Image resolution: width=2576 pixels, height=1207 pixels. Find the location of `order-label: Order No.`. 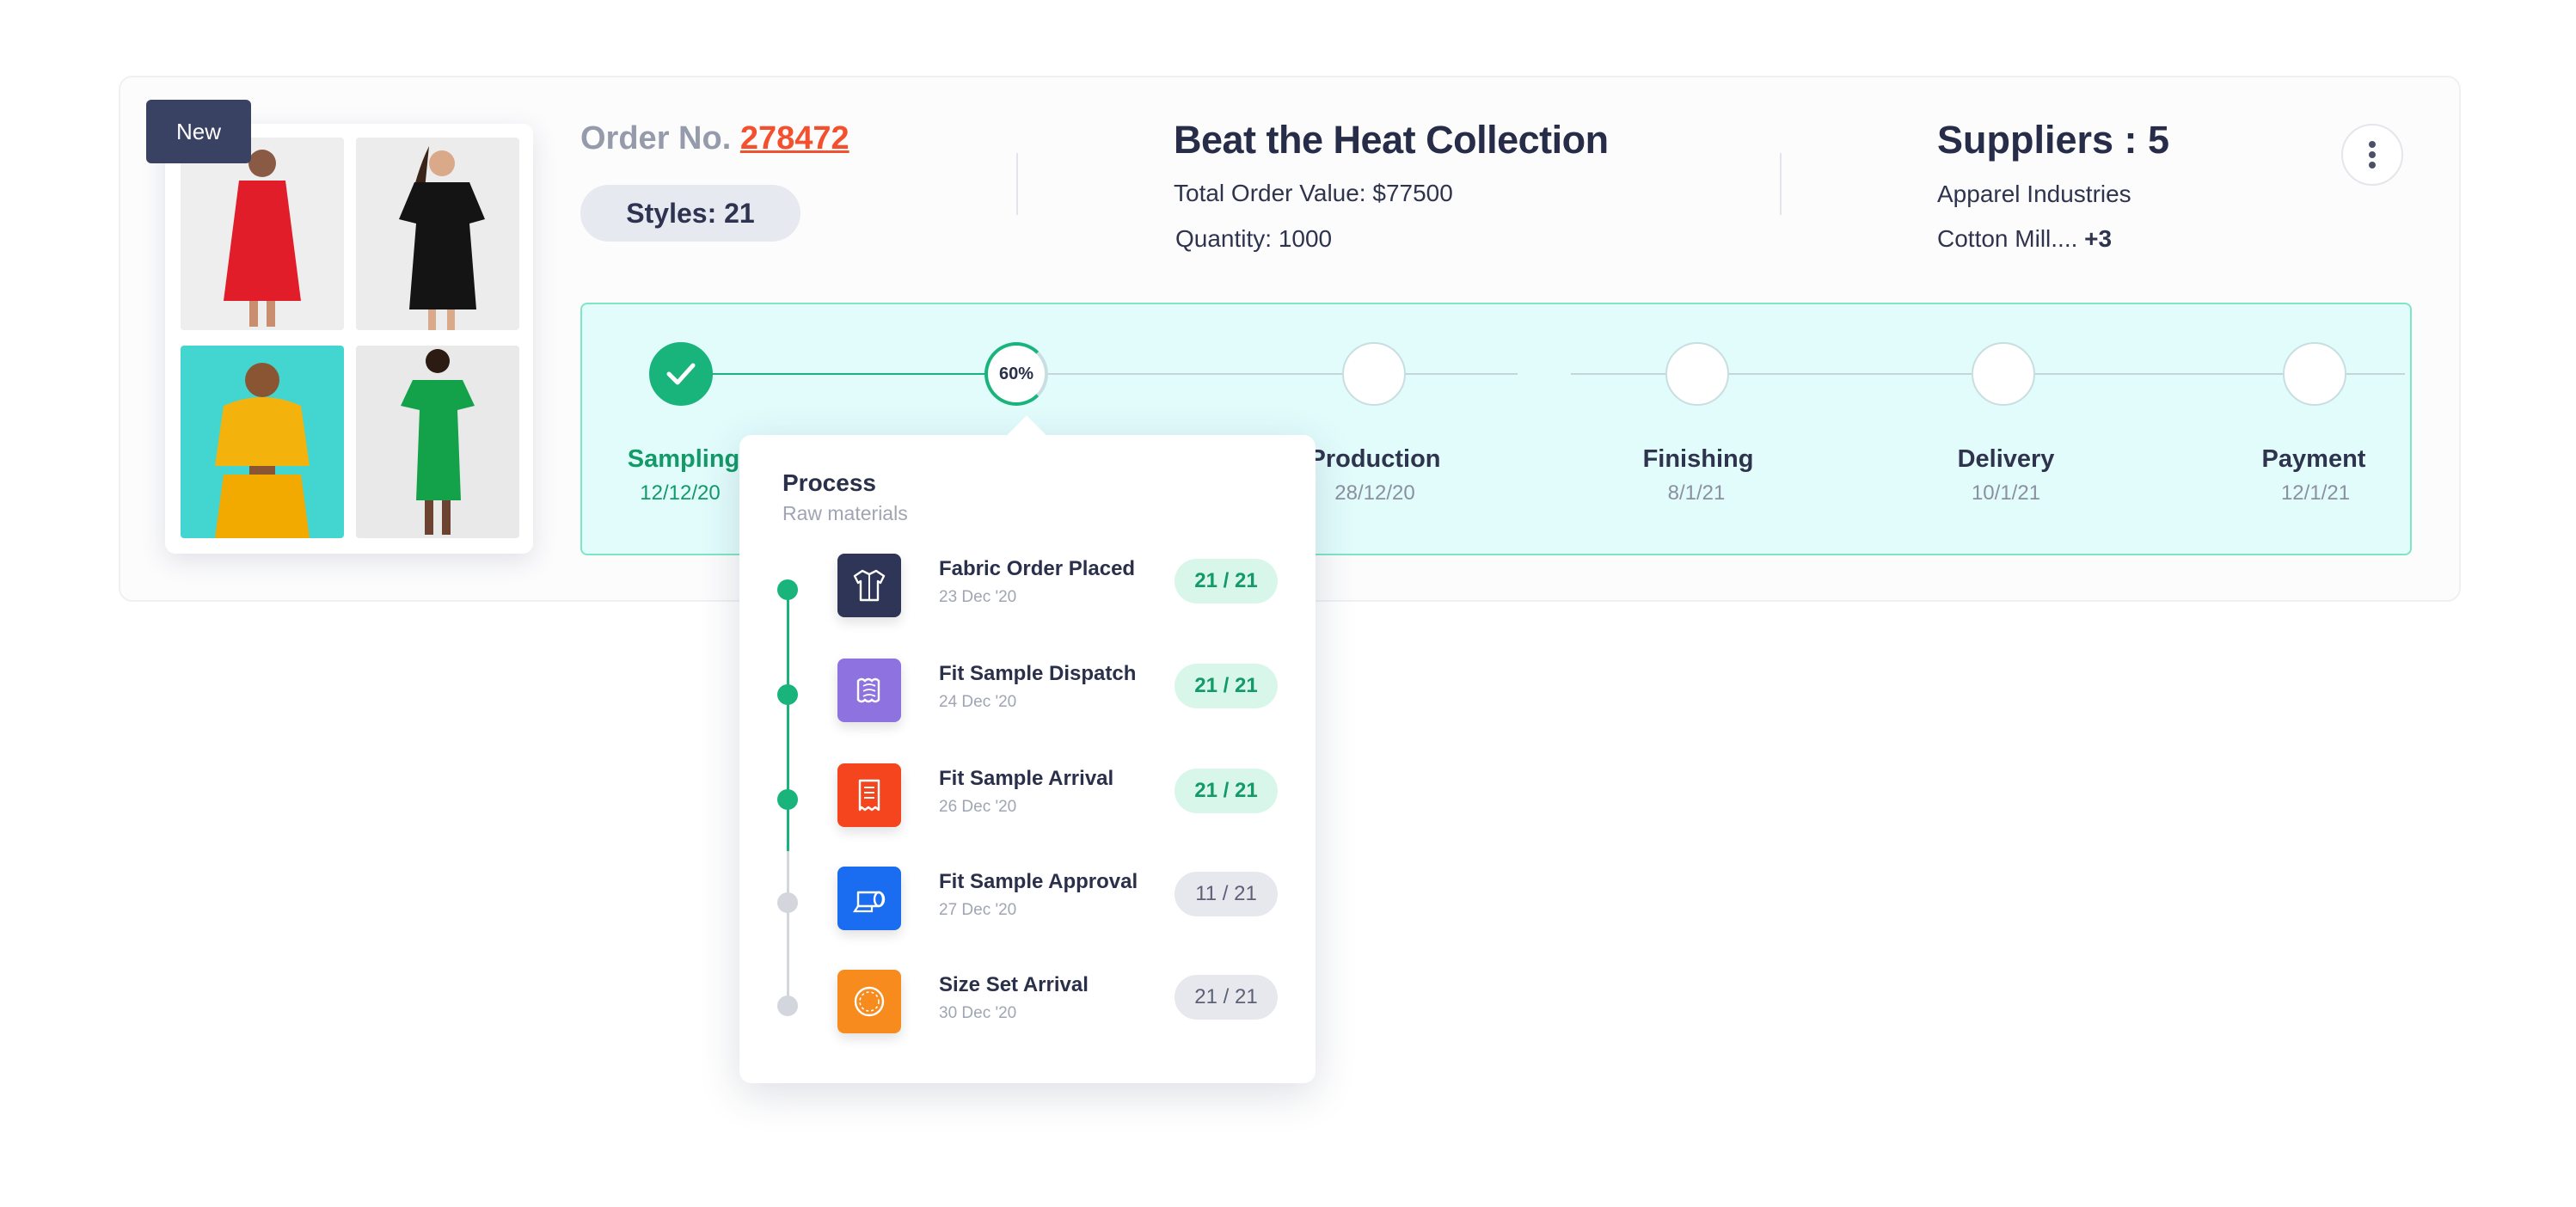

order-label: Order No. is located at coordinates (656, 138).